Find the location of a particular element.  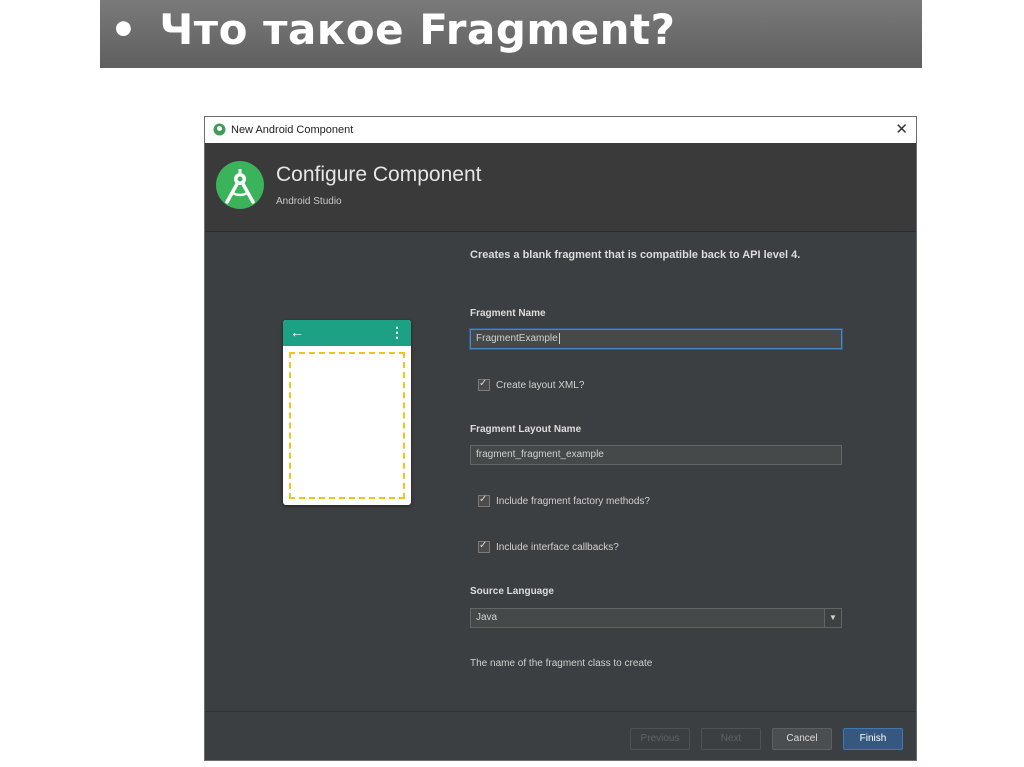

overflow-menu-icon: ⋮ is located at coordinates (397, 332).